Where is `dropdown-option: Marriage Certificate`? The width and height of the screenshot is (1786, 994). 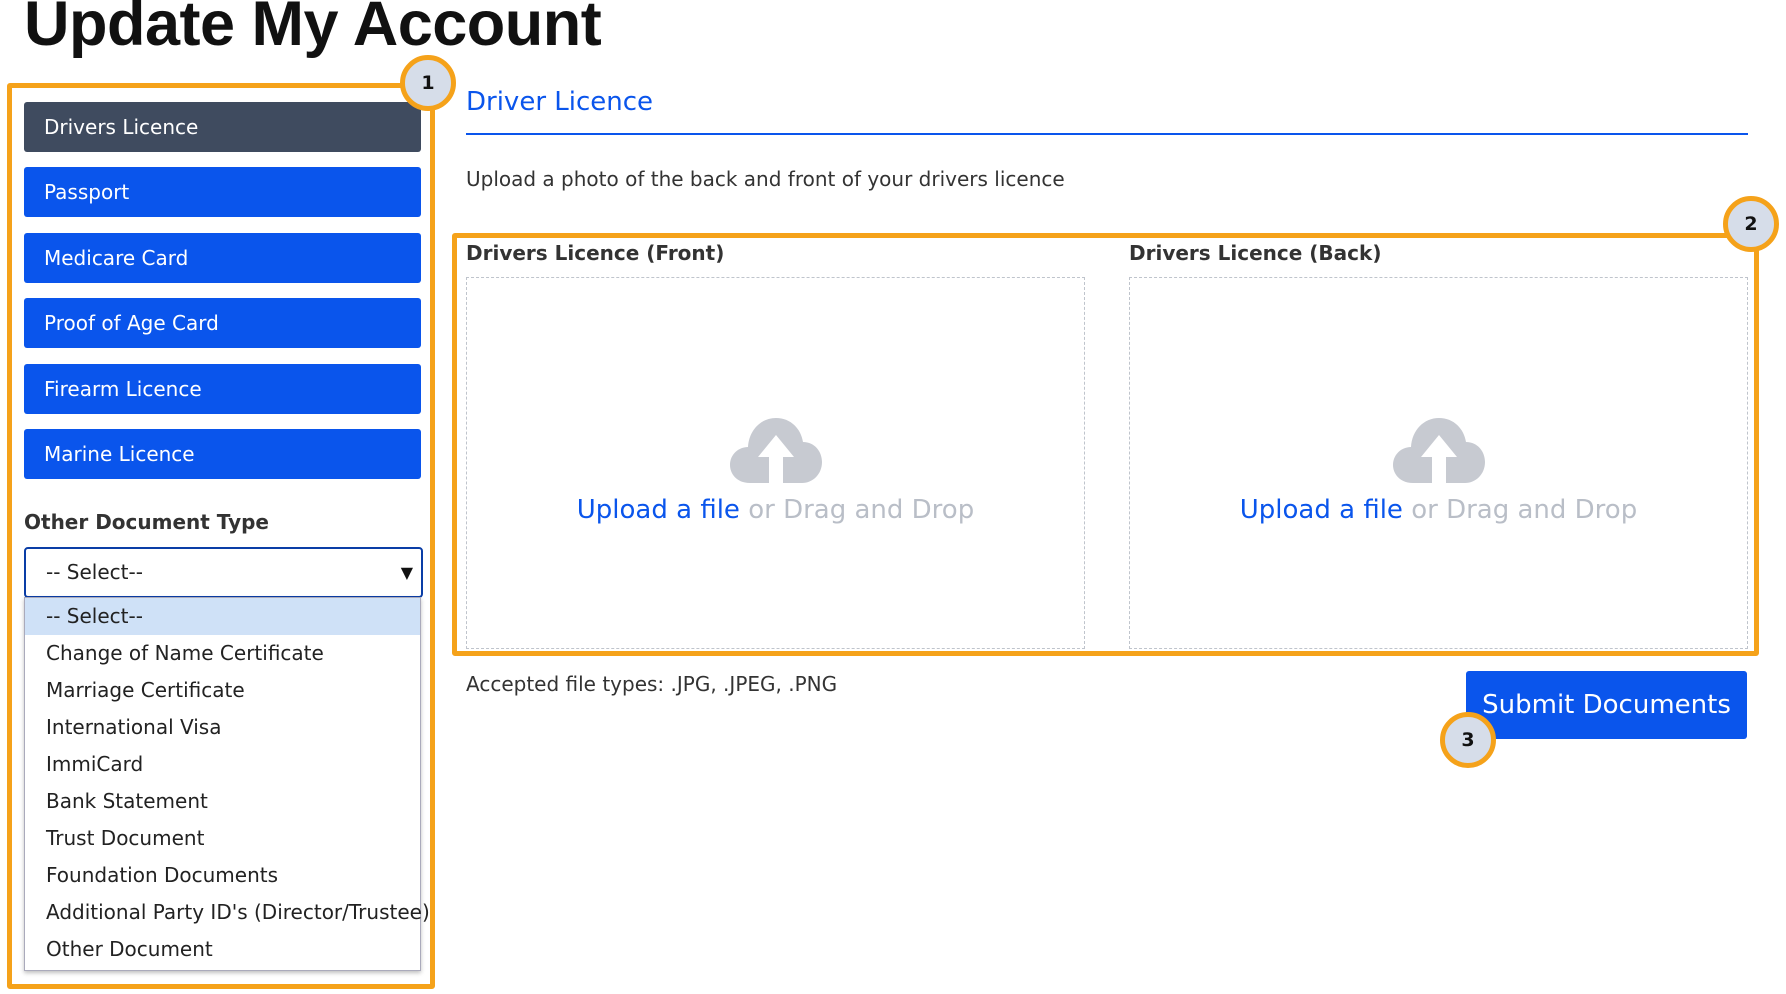
dropdown-option: Marriage Certificate is located at coordinates (222, 690).